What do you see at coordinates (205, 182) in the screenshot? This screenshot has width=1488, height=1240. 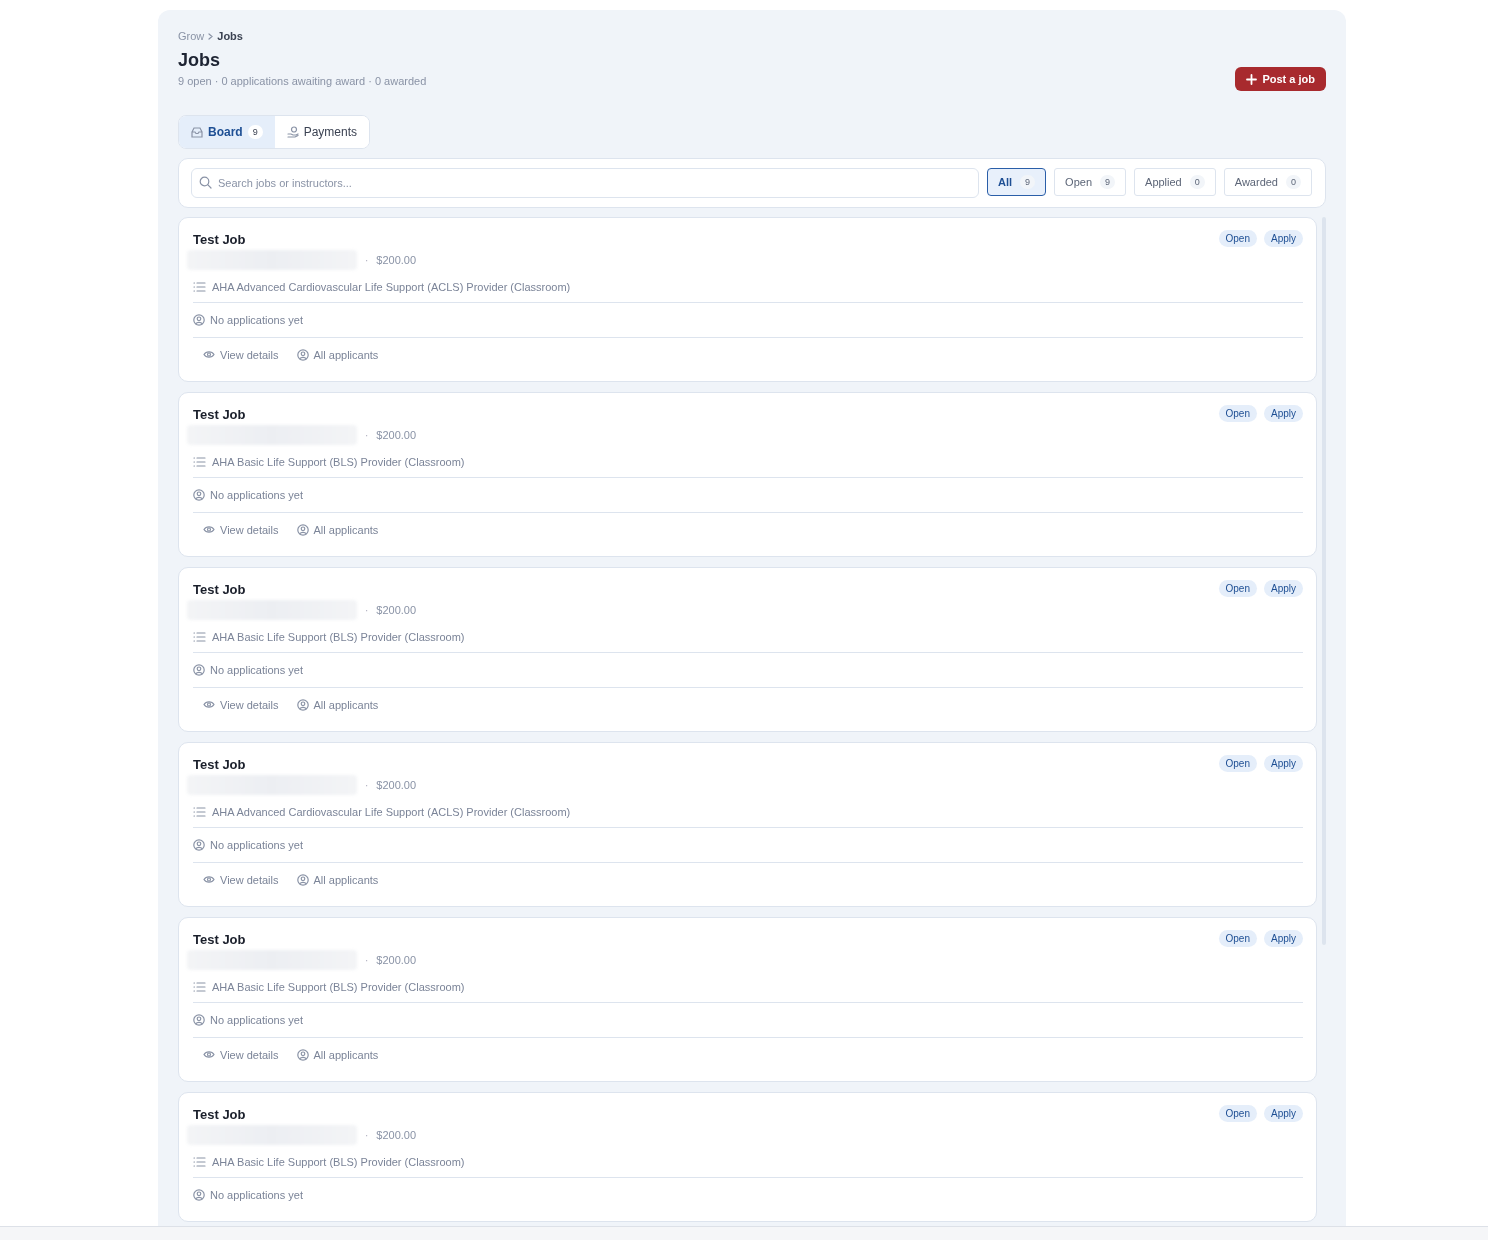 I see `search-icon` at bounding box center [205, 182].